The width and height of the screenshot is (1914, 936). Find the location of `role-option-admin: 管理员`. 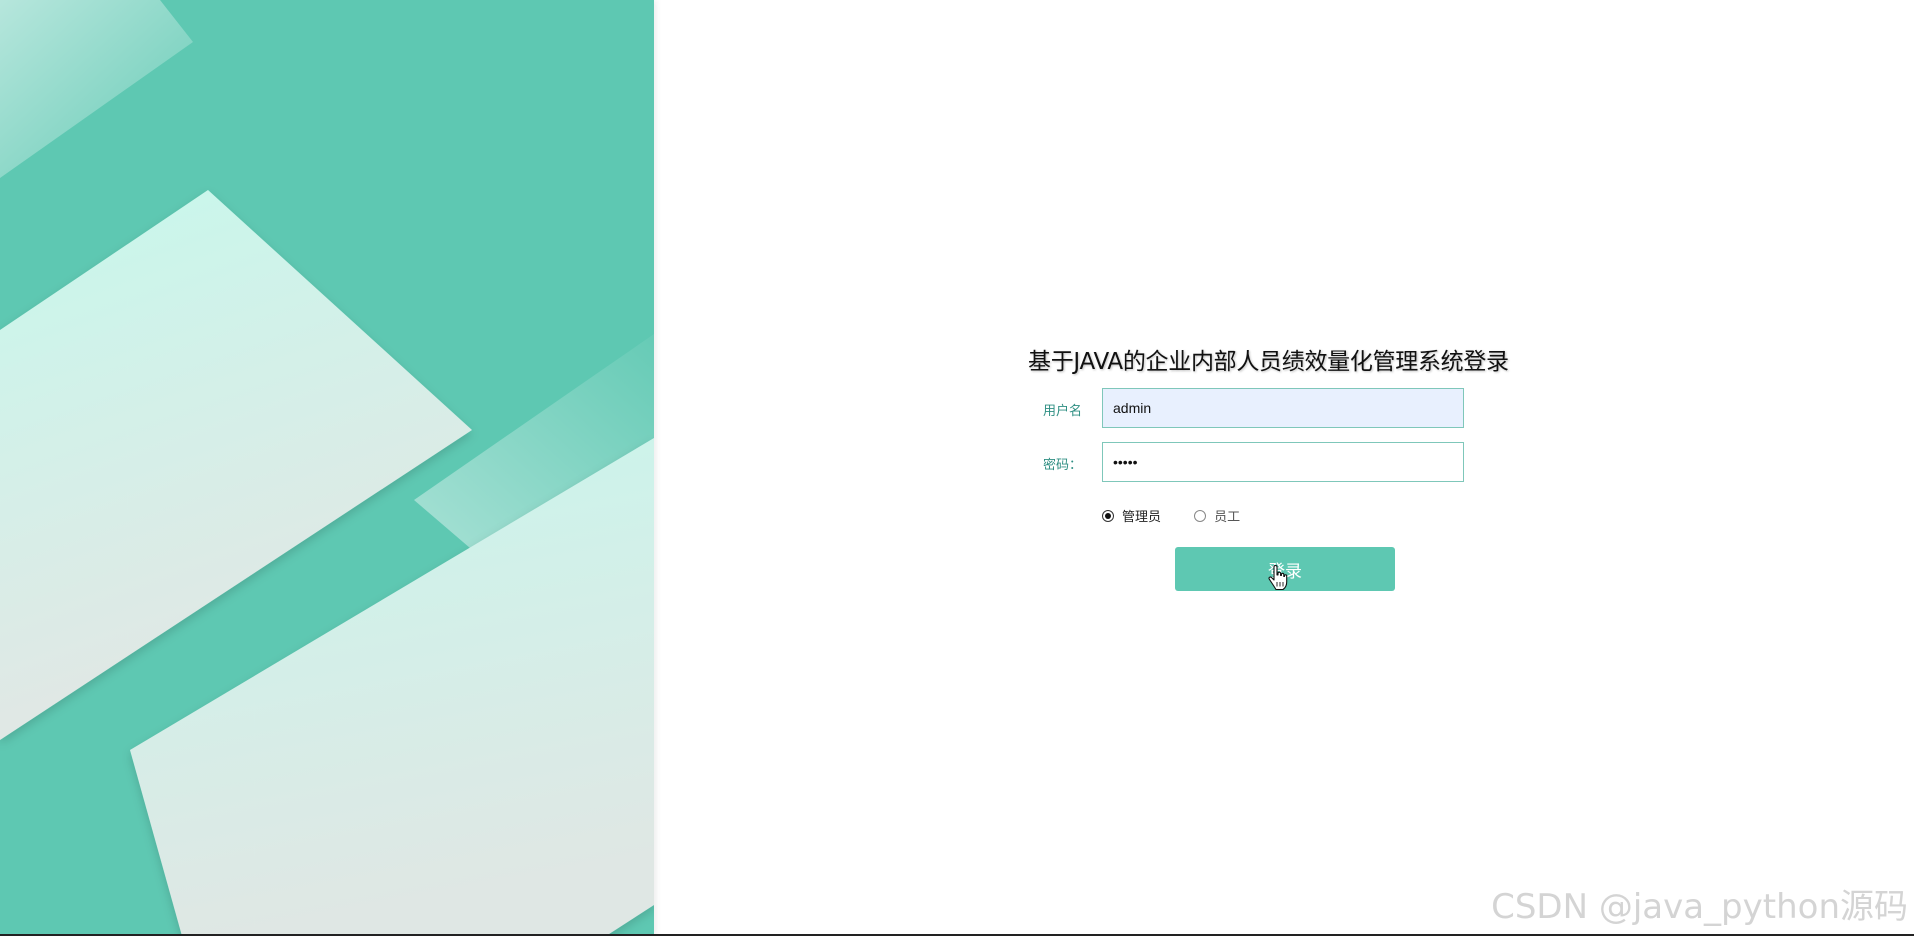

role-option-admin: 管理员 is located at coordinates (1131, 515).